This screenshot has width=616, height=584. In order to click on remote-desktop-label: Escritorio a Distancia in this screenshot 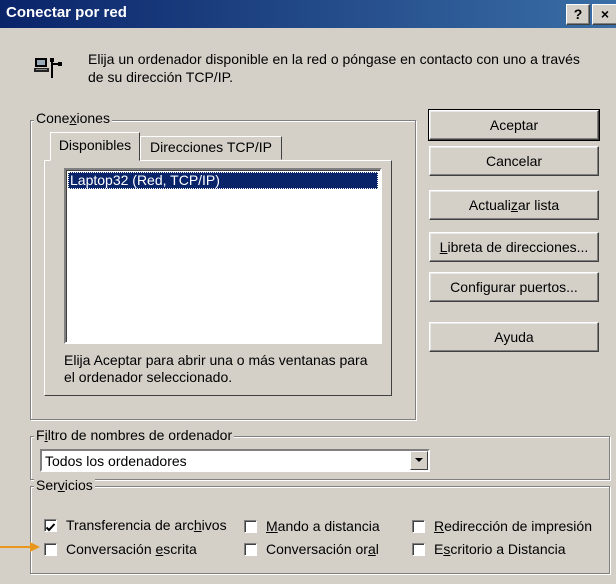, I will do `click(500, 549)`.